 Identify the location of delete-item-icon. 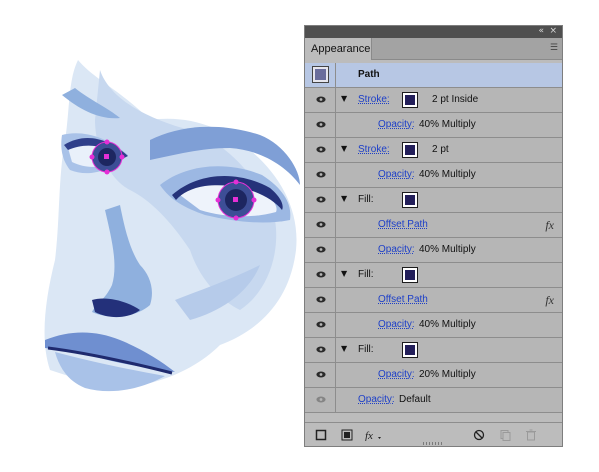
(531, 435).